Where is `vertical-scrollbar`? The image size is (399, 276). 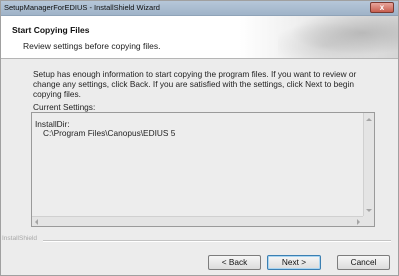 vertical-scrollbar is located at coordinates (368, 165).